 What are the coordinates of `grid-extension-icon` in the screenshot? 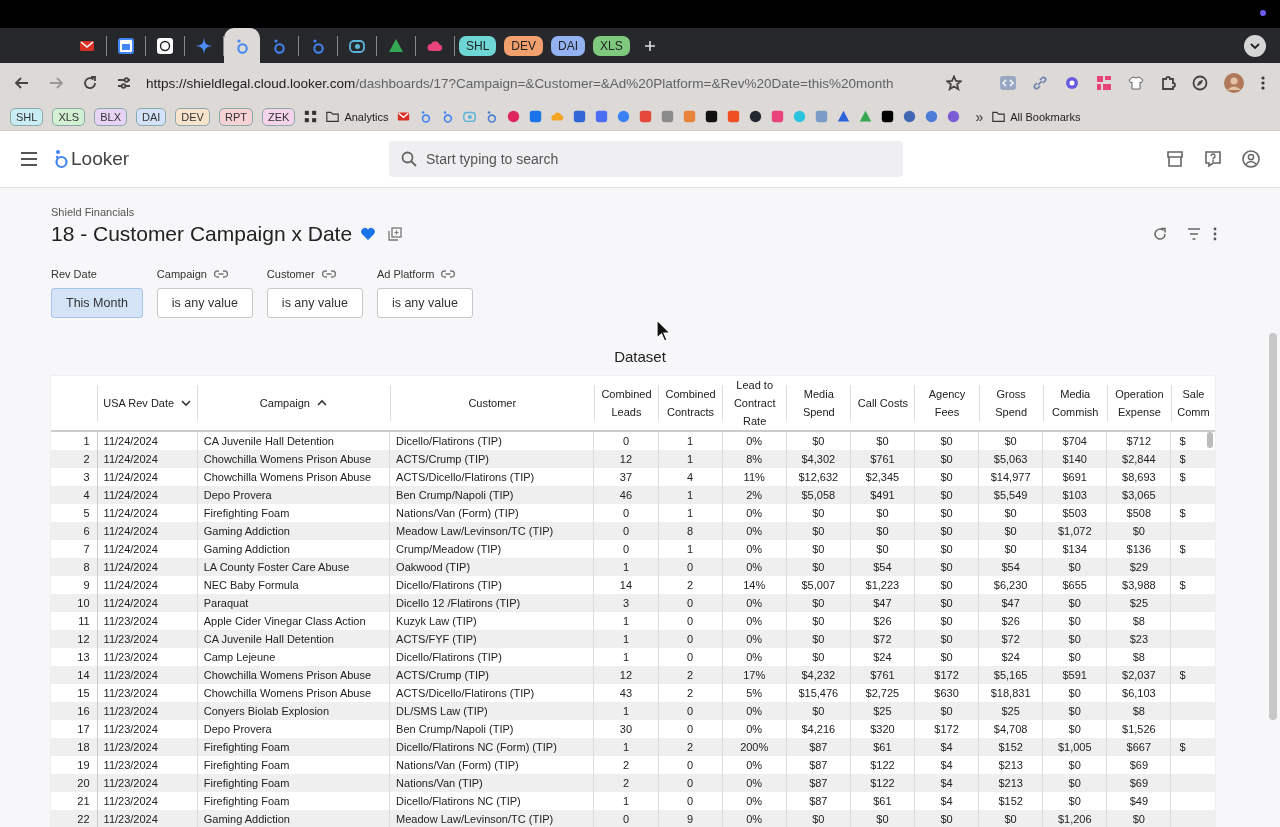 It's located at (1104, 83).